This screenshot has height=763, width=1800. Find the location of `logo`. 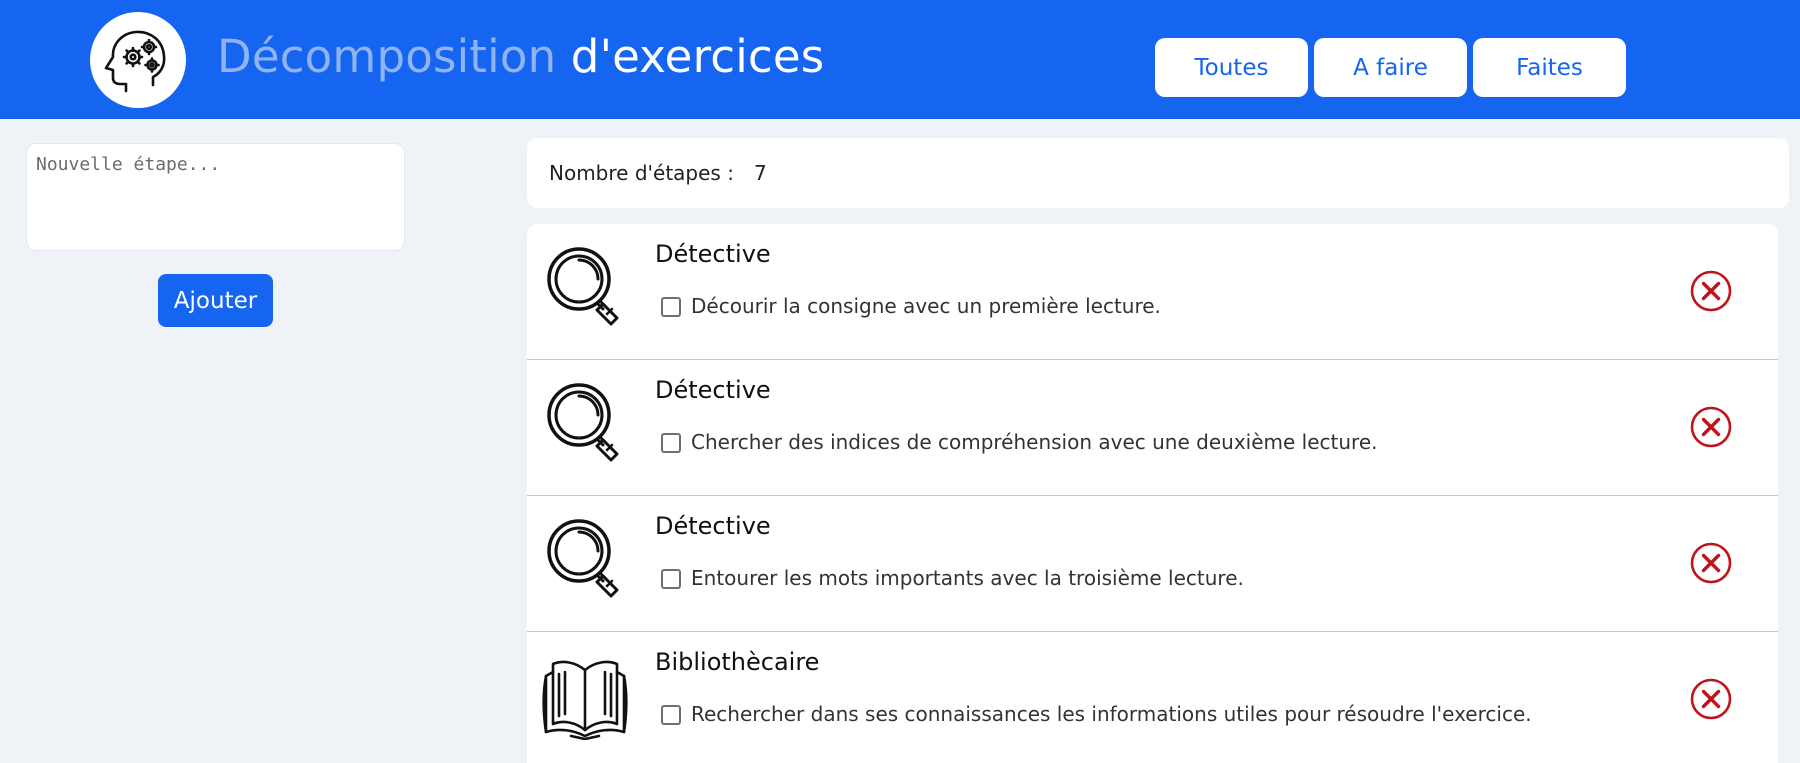

logo is located at coordinates (138, 60).